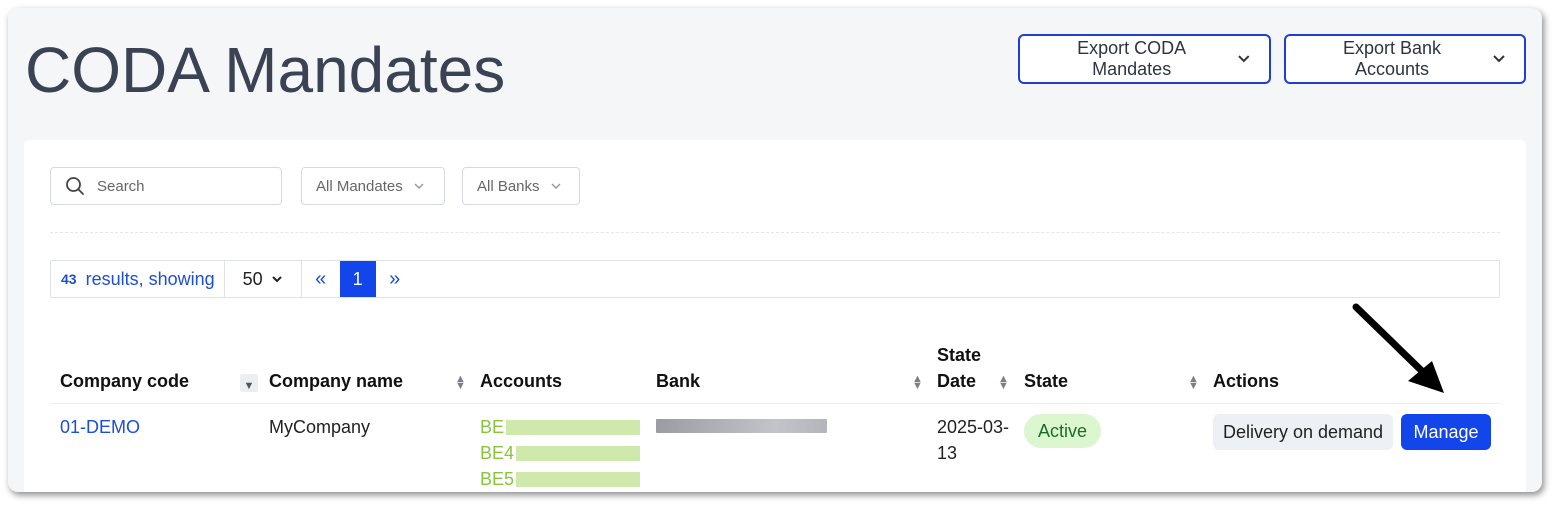 The width and height of the screenshot is (1566, 516). Describe the element at coordinates (959, 368) in the screenshot. I see `column-header-state-date: State Date` at that location.